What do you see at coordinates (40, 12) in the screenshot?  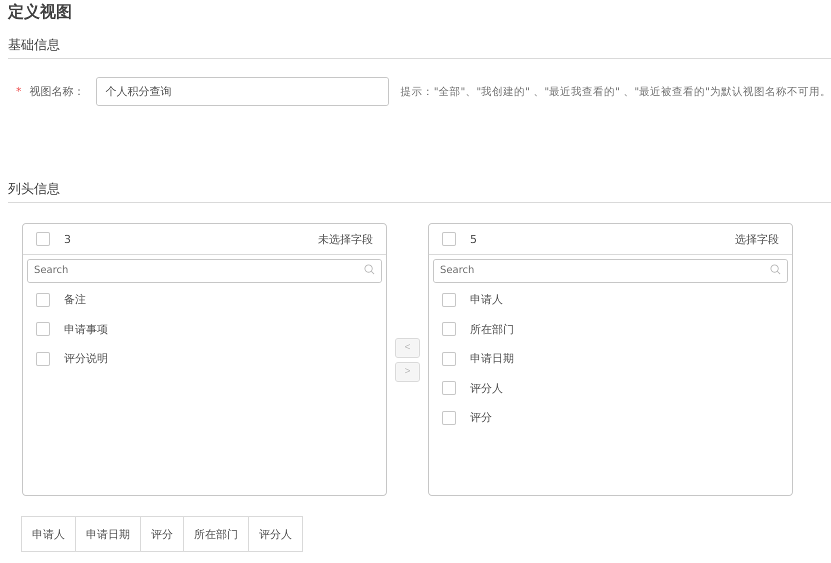 I see `page-title: 定义视图` at bounding box center [40, 12].